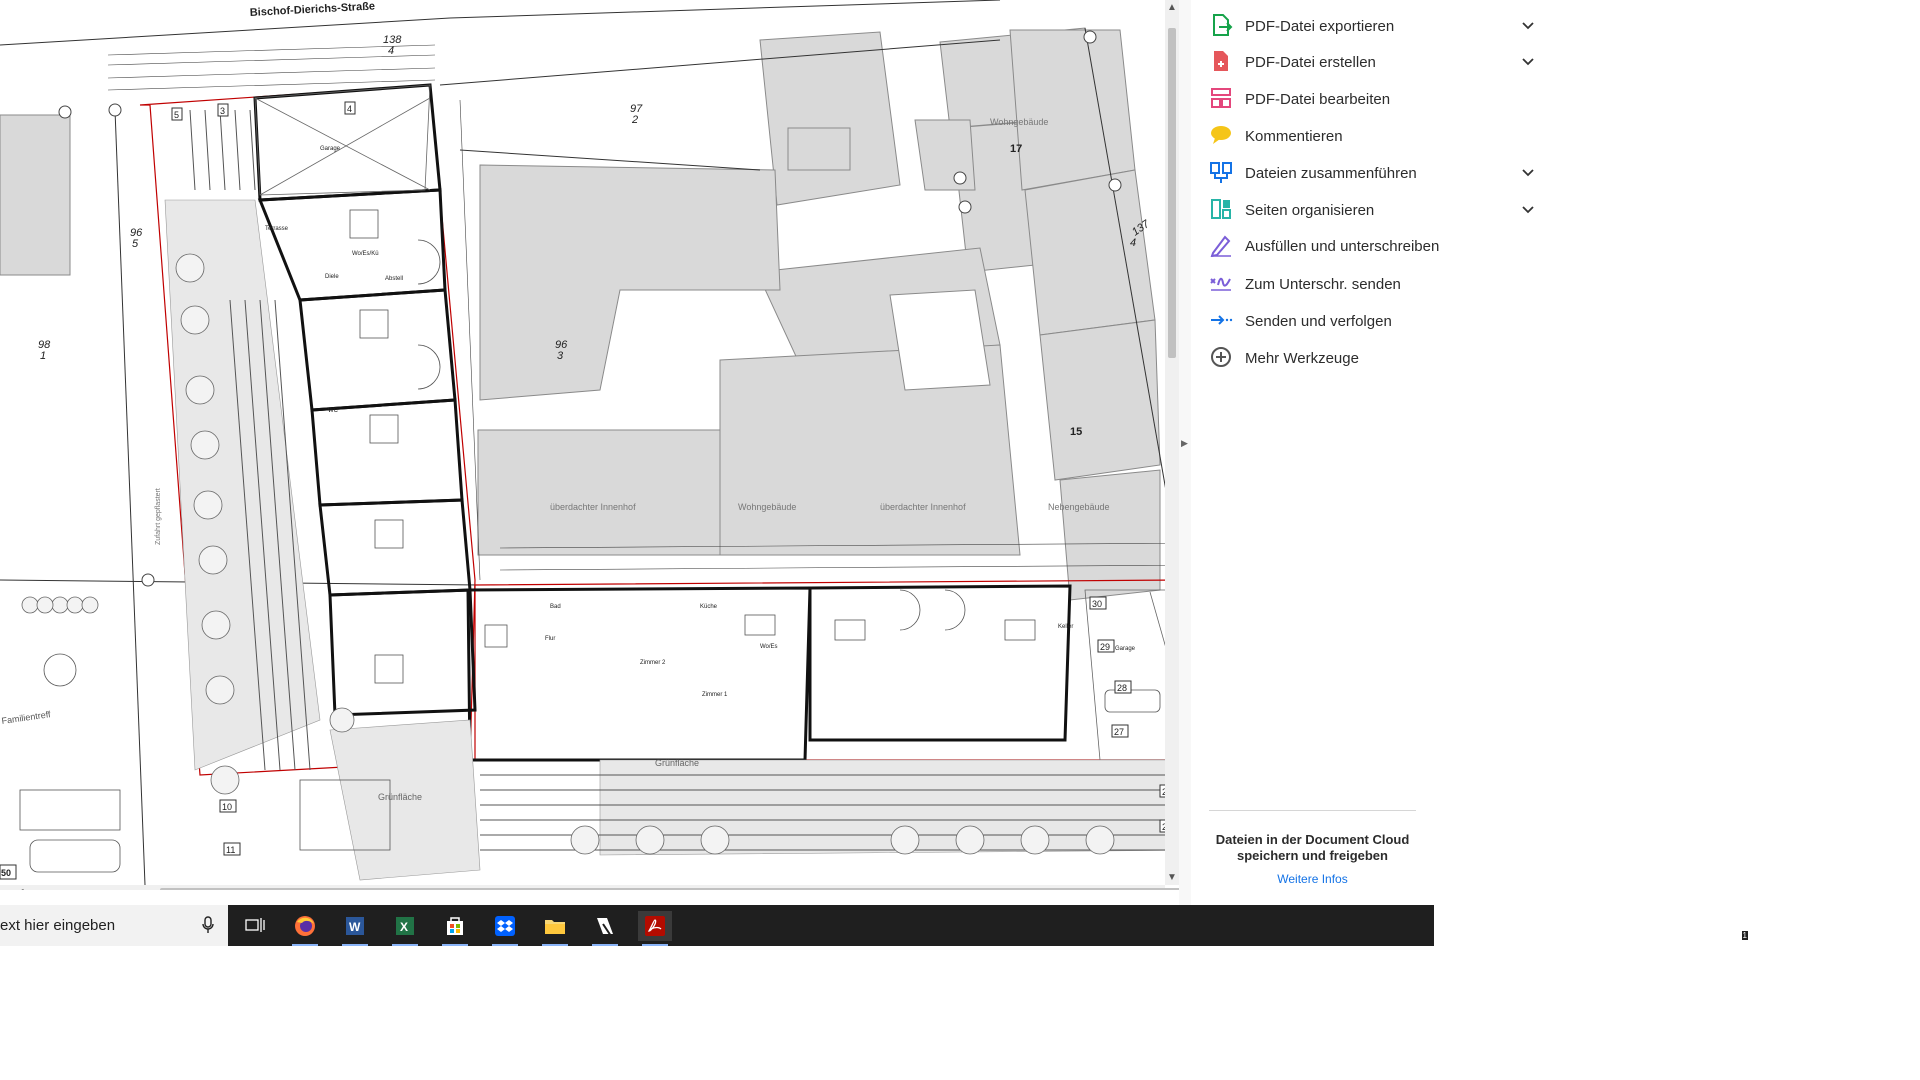 The width and height of the screenshot is (1920, 1080). Describe the element at coordinates (634, 120) in the screenshot. I see `parcel-97-2-sub: 2` at that location.